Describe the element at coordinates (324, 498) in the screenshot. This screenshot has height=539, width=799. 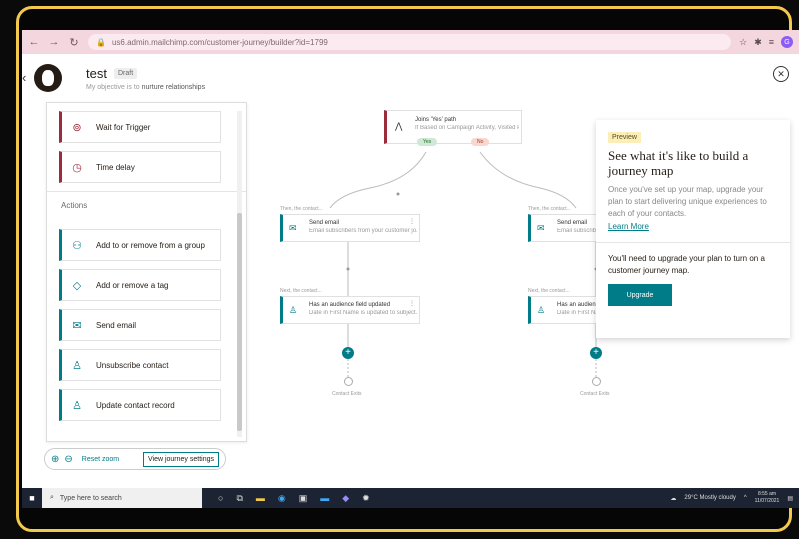
I see `mail-icon: ▬` at that location.